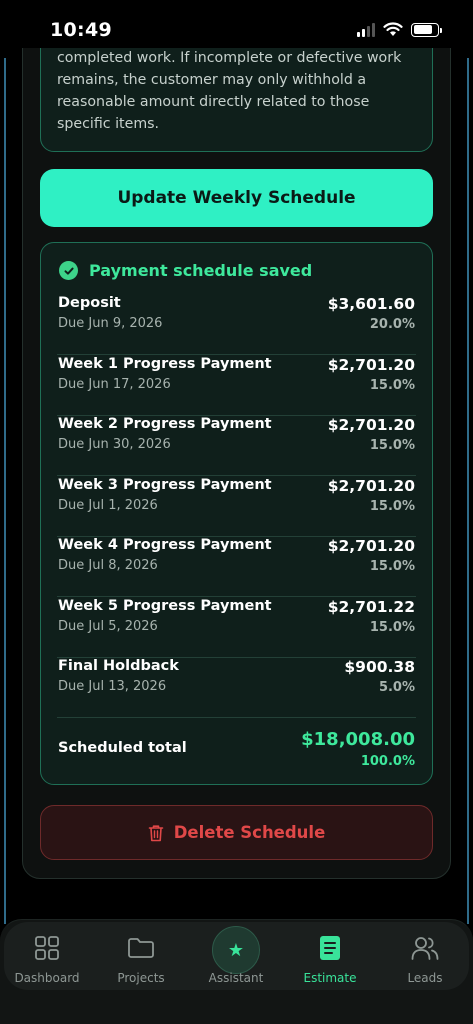 The width and height of the screenshot is (473, 1024). Describe the element at coordinates (393, 29) in the screenshot. I see `wifi-icon` at that location.